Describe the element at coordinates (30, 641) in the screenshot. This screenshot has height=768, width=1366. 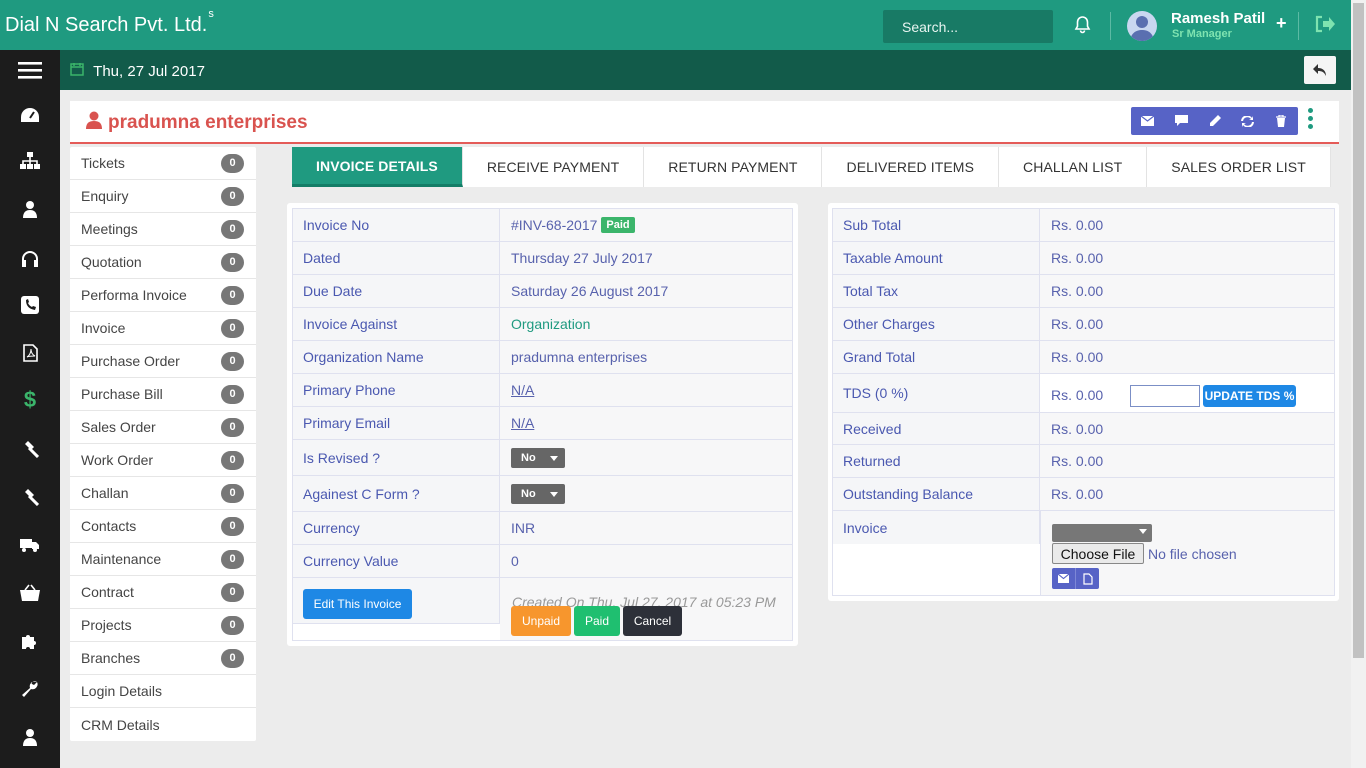
I see `puzzle-icon` at that location.